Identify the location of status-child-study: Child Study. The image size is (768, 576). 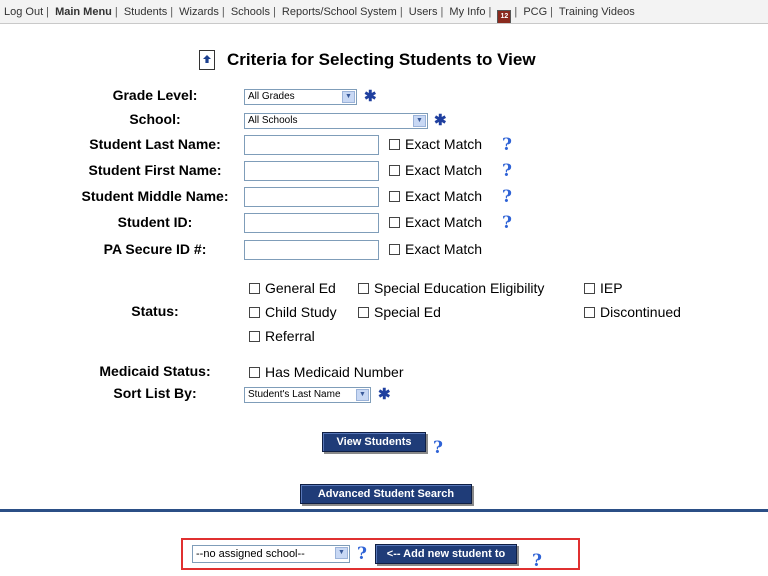
(293, 312).